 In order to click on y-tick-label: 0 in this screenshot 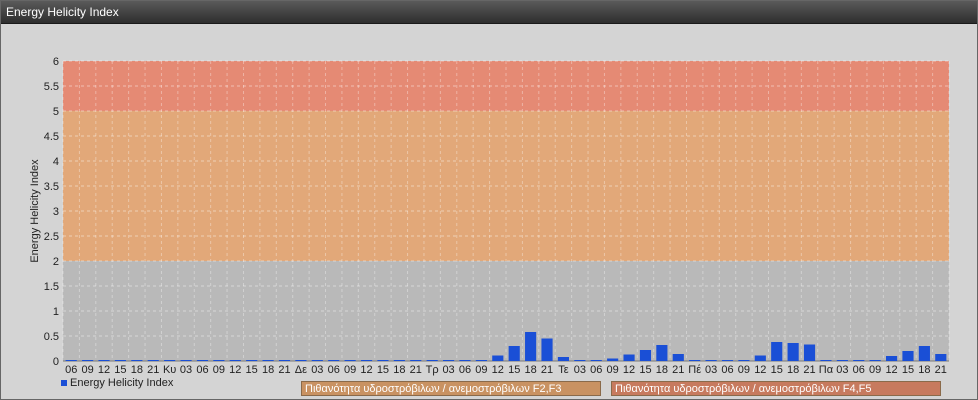, I will do `click(56, 362)`.